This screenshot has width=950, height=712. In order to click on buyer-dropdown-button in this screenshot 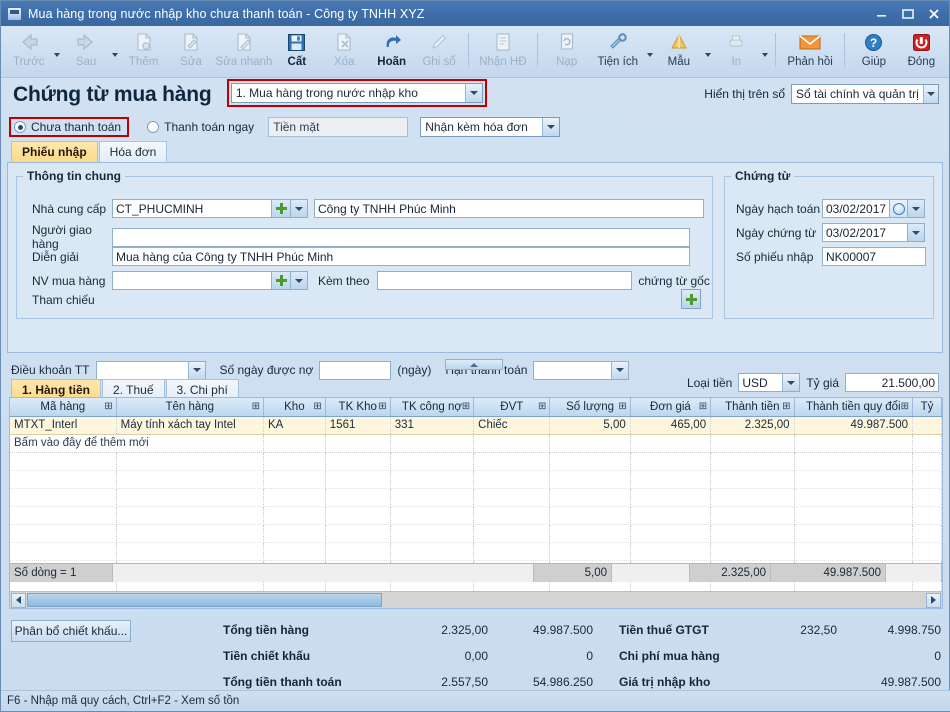, I will do `click(299, 280)`.